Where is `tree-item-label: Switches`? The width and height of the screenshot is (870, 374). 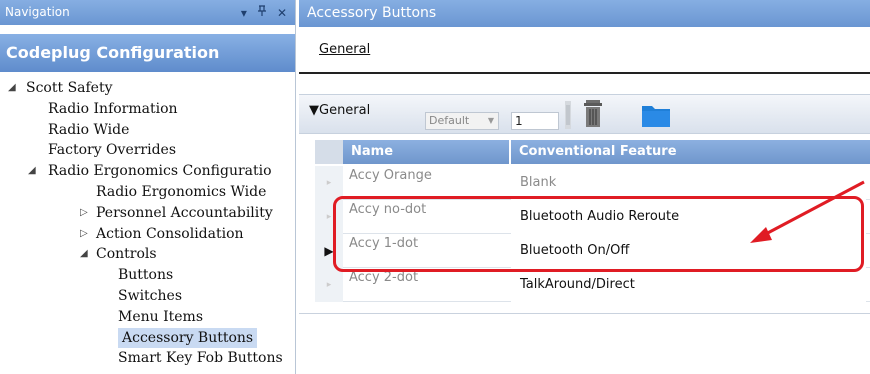
tree-item-label: Switches is located at coordinates (150, 296).